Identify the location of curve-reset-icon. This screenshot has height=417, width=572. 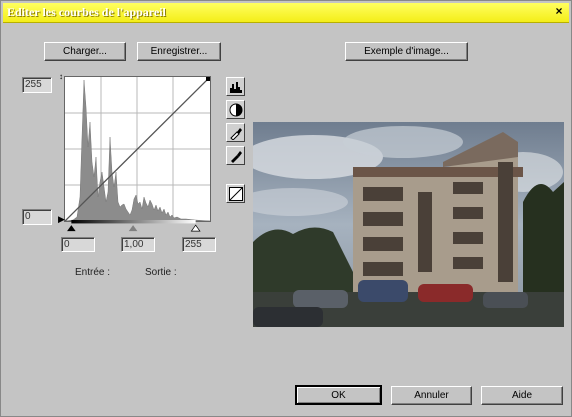
(236, 194).